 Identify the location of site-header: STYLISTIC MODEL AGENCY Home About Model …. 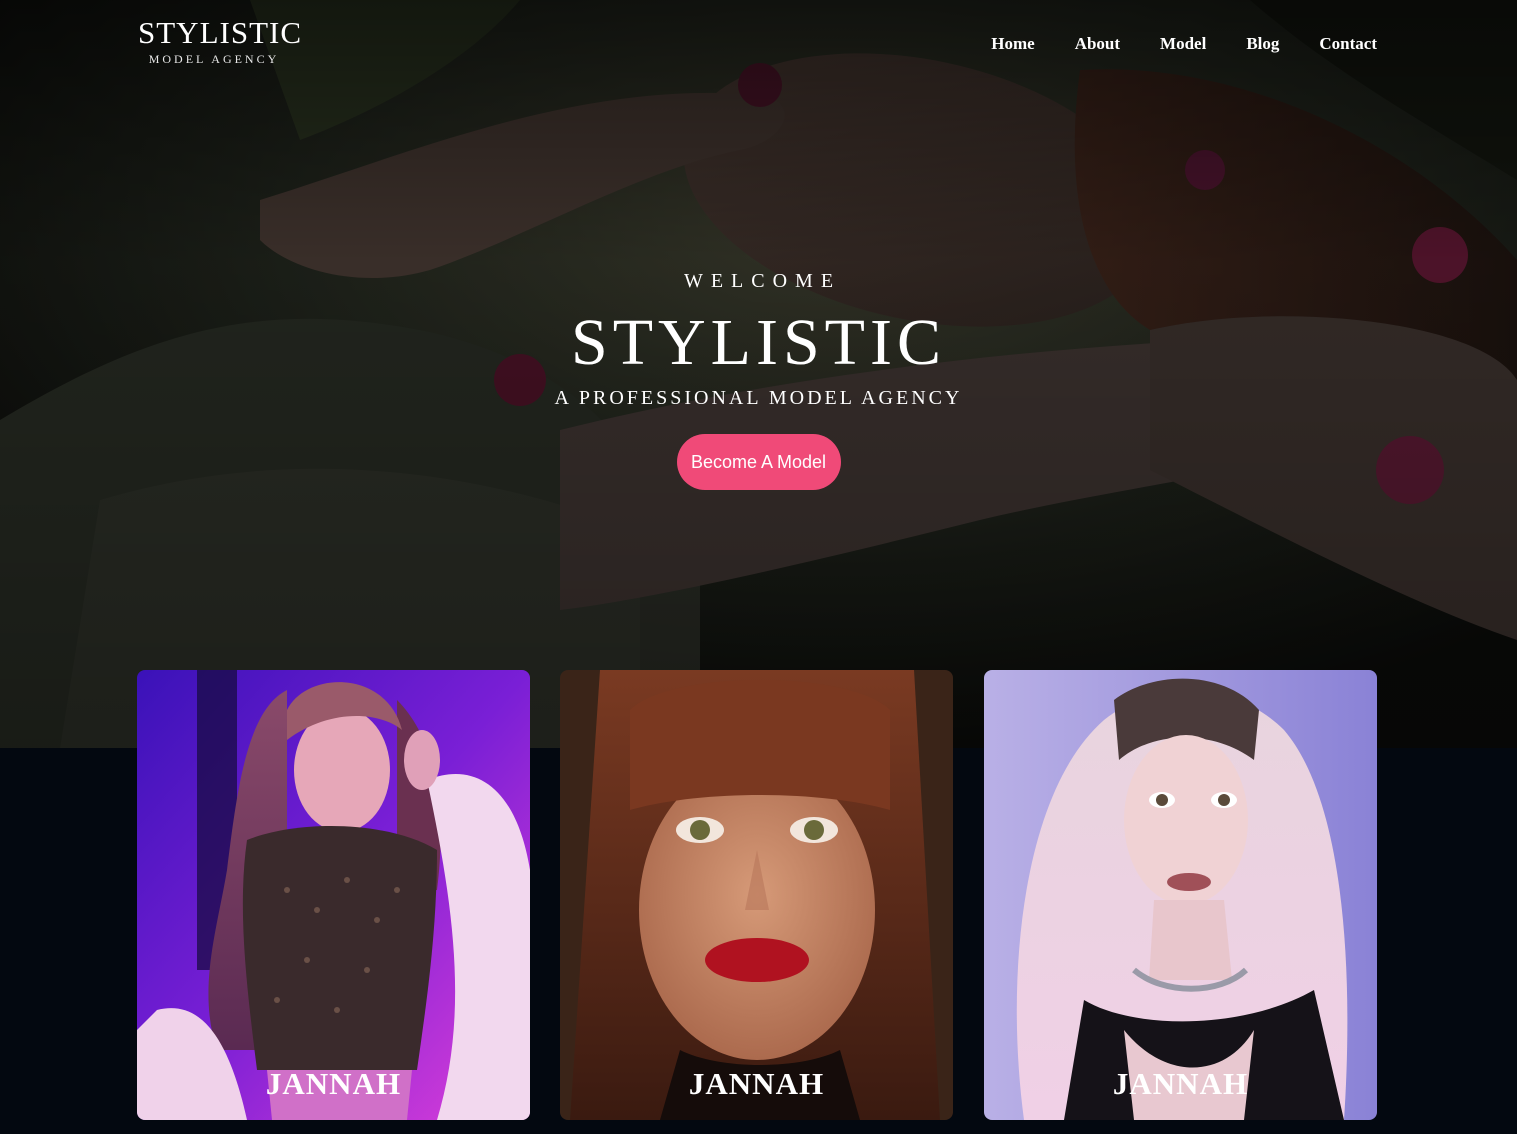
(758, 50).